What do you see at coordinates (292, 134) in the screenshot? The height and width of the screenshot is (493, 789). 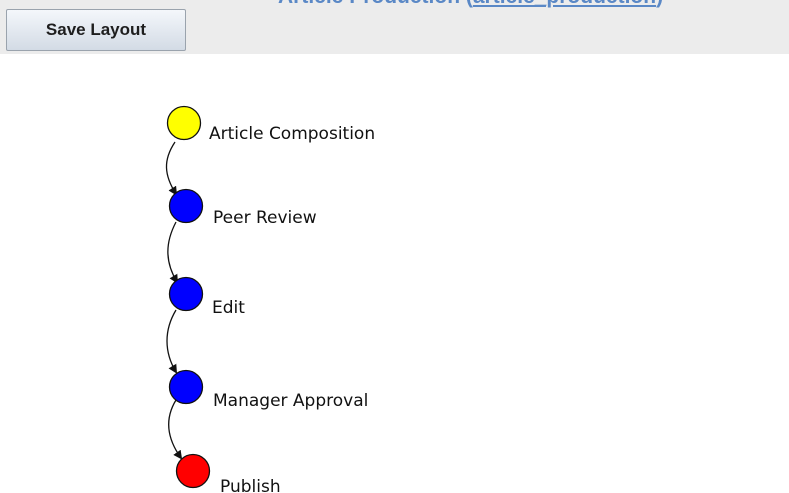 I see `node-label: Article Composition` at bounding box center [292, 134].